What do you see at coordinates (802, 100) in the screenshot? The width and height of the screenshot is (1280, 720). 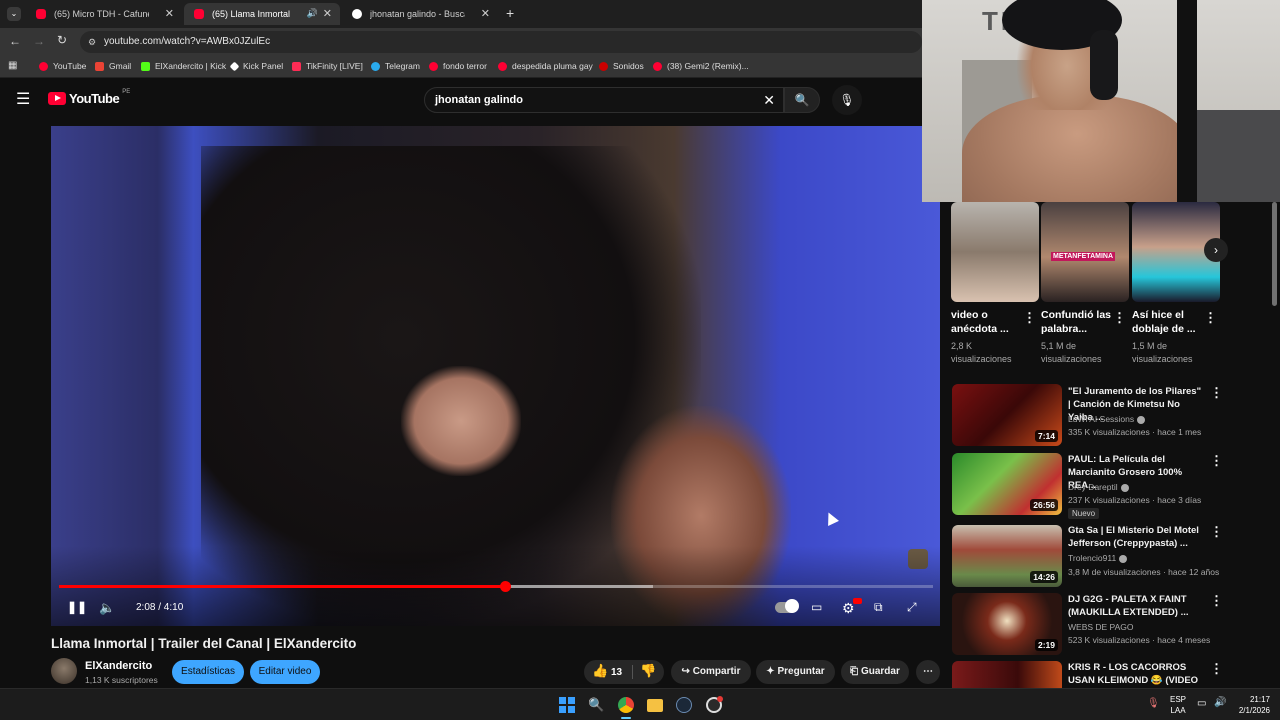 I see `search-button: 🔍` at bounding box center [802, 100].